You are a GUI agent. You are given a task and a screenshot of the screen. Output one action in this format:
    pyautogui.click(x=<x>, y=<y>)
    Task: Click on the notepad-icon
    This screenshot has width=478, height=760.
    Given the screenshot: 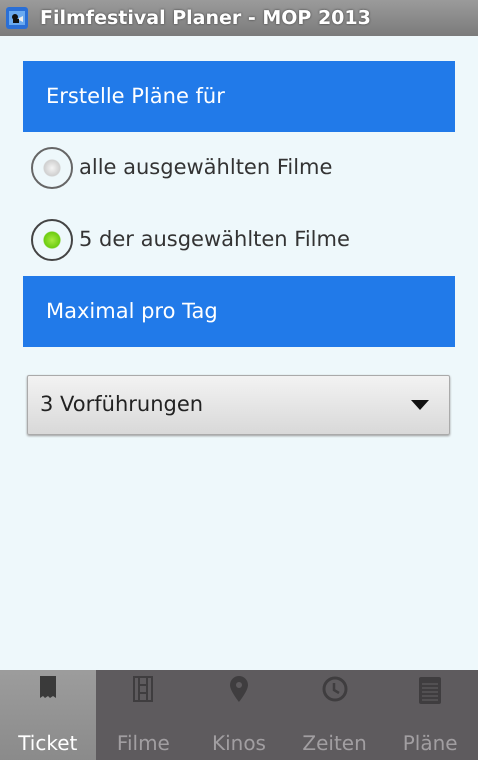 What is the action you would take?
    pyautogui.click(x=430, y=690)
    